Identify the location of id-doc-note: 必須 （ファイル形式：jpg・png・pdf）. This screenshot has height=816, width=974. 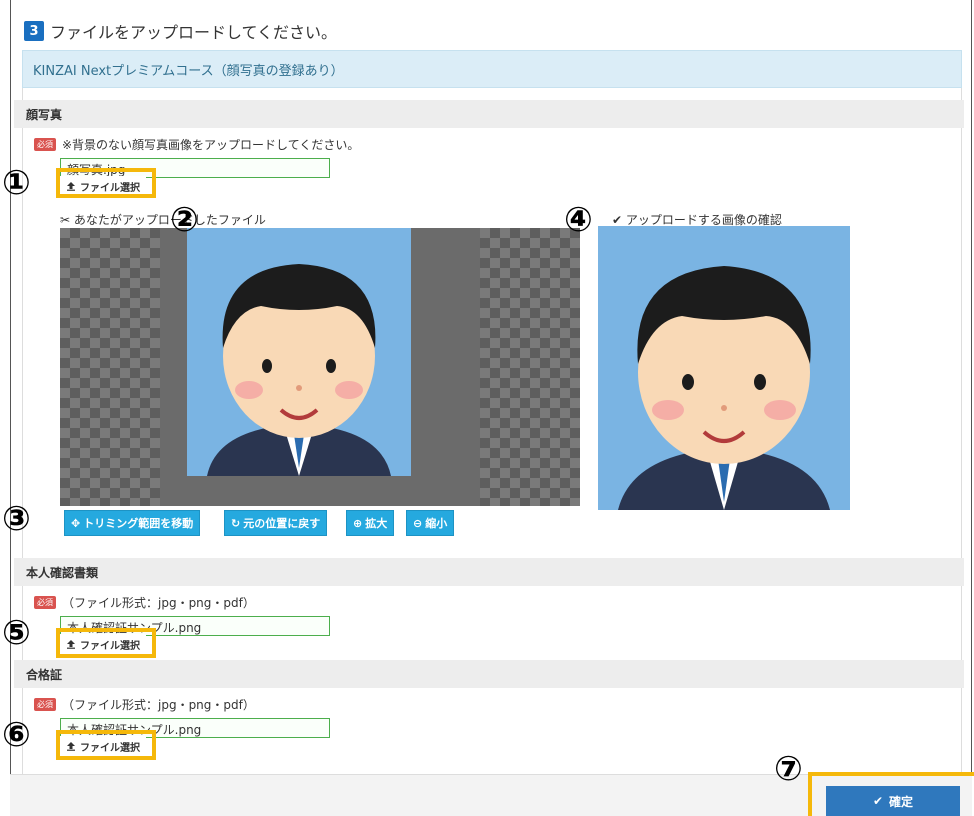
(144, 602).